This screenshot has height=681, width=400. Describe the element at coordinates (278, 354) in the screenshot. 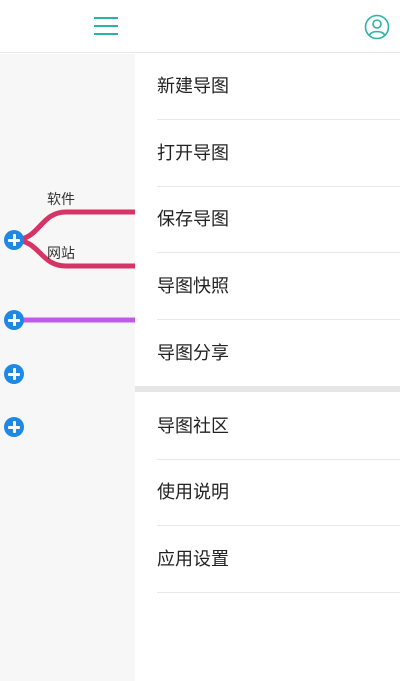

I see `menu-item-map-share: 导图分享` at that location.